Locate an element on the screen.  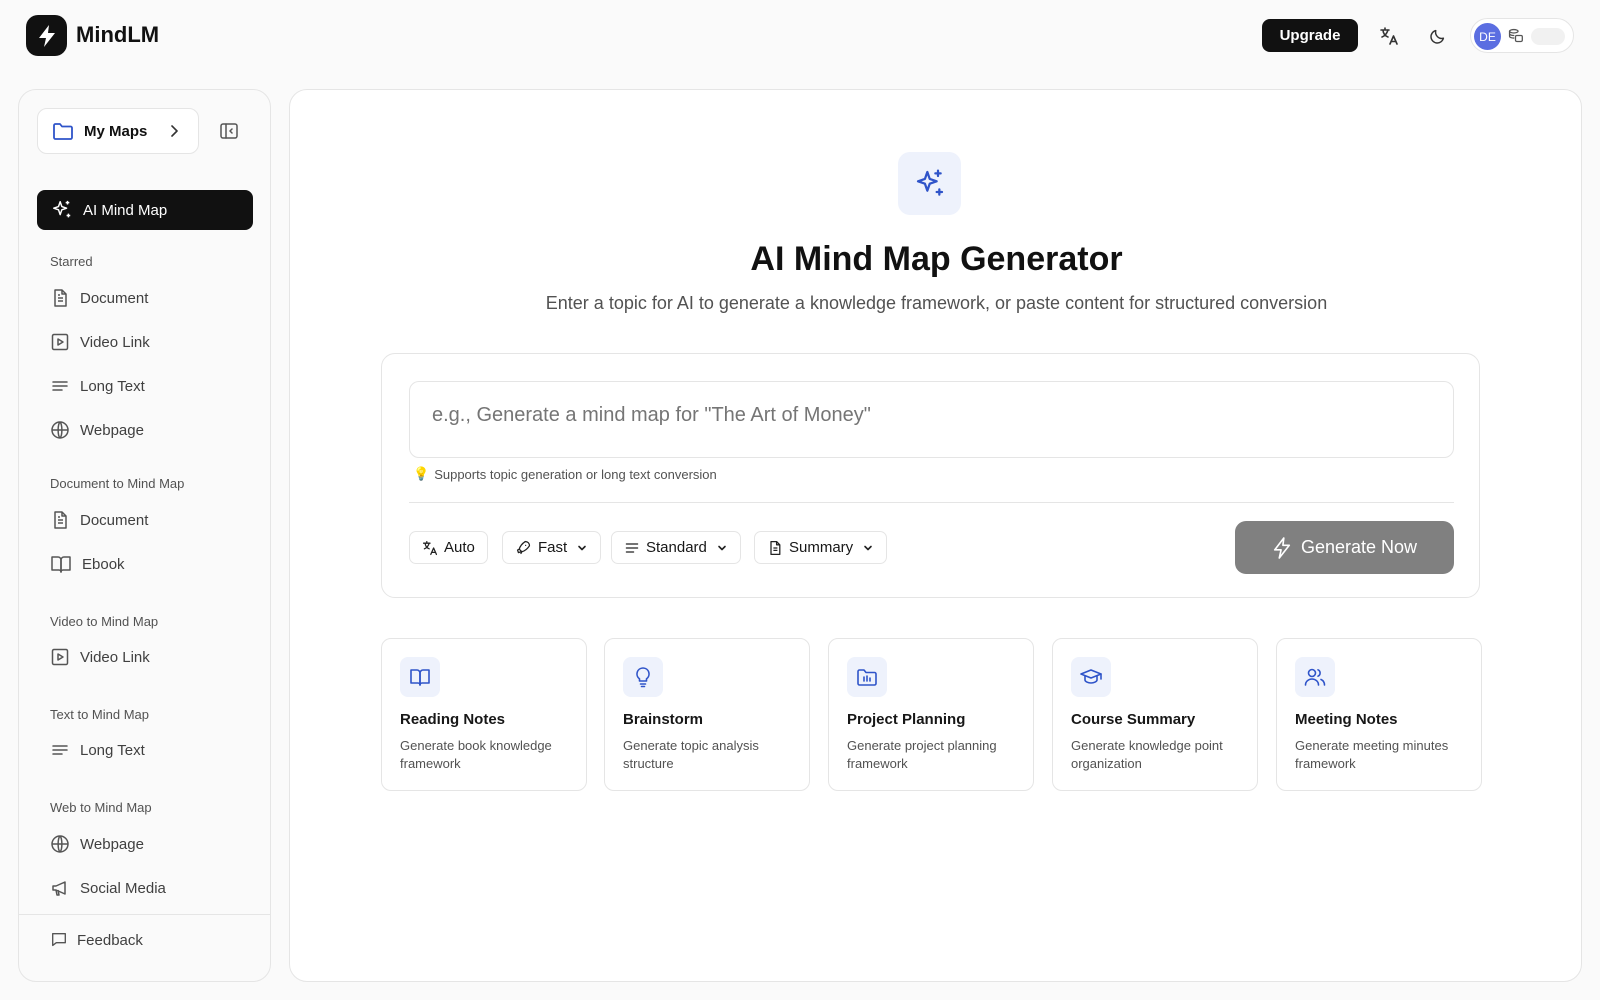
speed-value: Fast is located at coordinates (553, 547).